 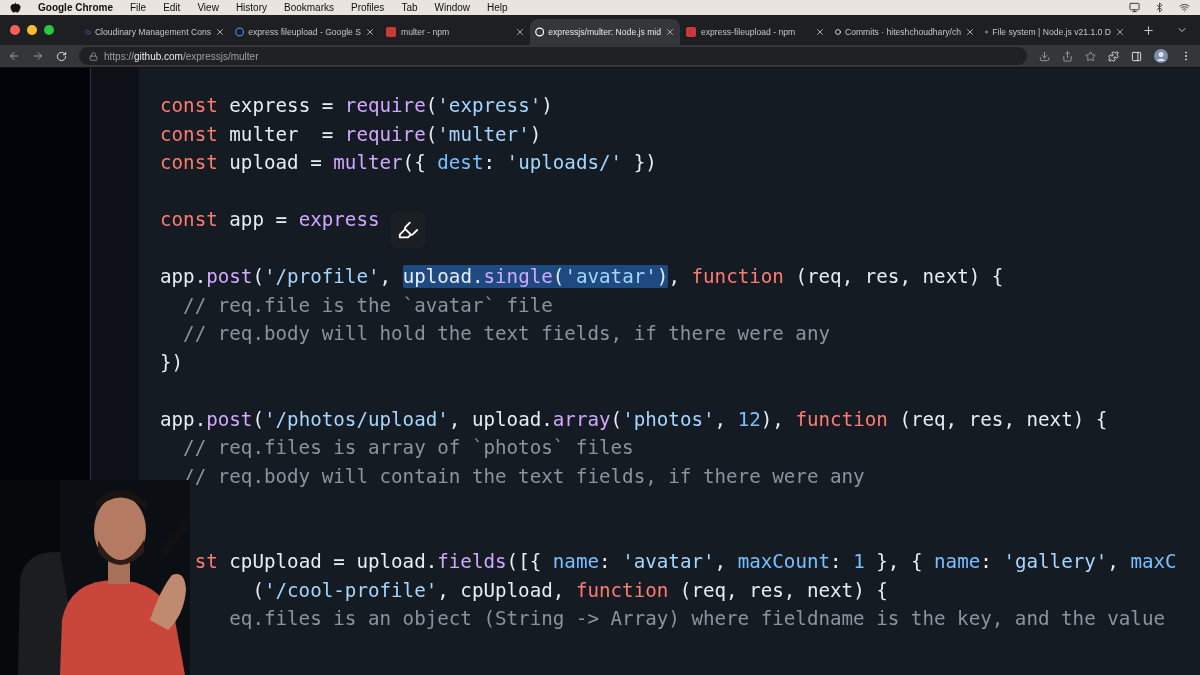 I want to click on code-line: // req.files is array of `photos` files, so click(x=408, y=448).